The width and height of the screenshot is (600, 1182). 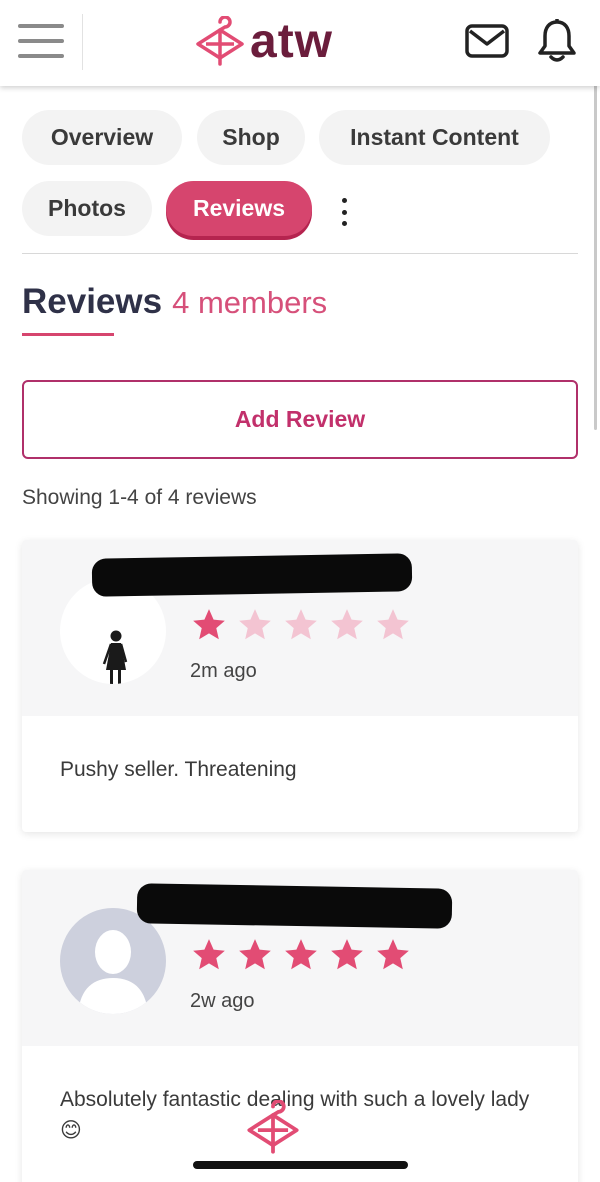 I want to click on brand-logo: atw, so click(x=264, y=42).